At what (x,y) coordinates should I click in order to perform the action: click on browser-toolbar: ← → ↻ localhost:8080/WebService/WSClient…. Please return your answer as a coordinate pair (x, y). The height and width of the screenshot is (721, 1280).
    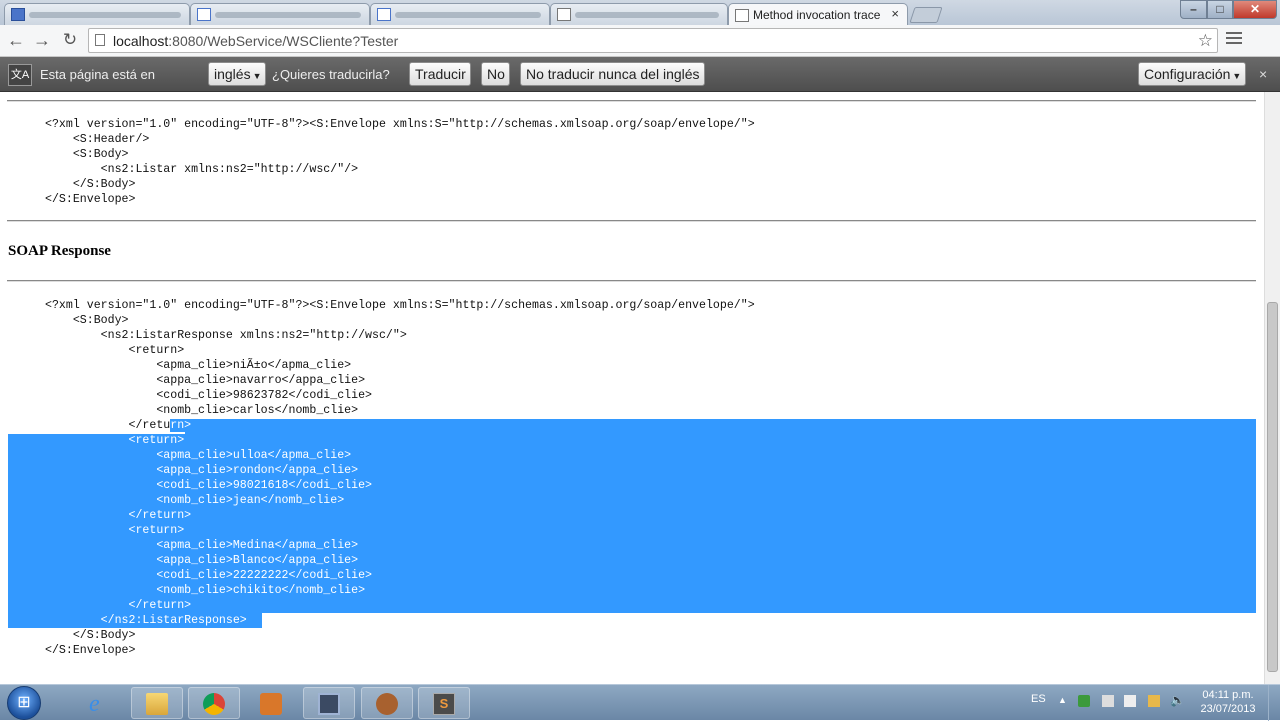
    Looking at the image, I should click on (640, 41).